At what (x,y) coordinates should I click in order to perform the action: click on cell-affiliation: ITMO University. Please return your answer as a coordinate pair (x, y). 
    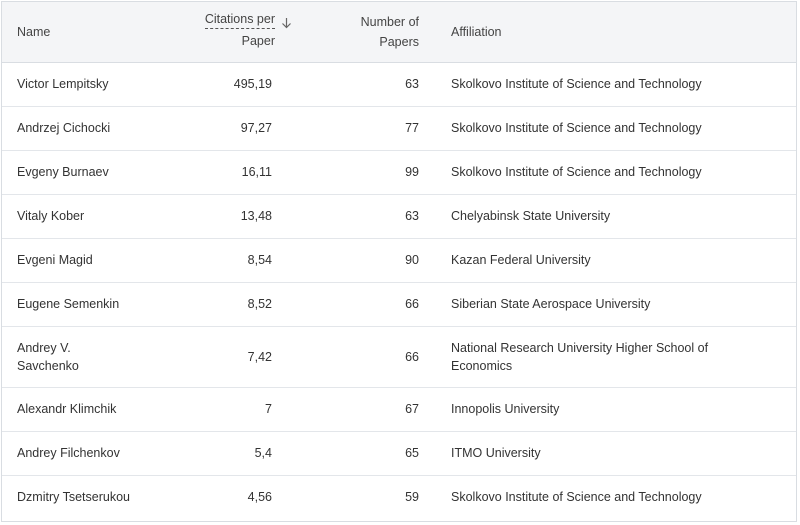
    Looking at the image, I should click on (496, 453).